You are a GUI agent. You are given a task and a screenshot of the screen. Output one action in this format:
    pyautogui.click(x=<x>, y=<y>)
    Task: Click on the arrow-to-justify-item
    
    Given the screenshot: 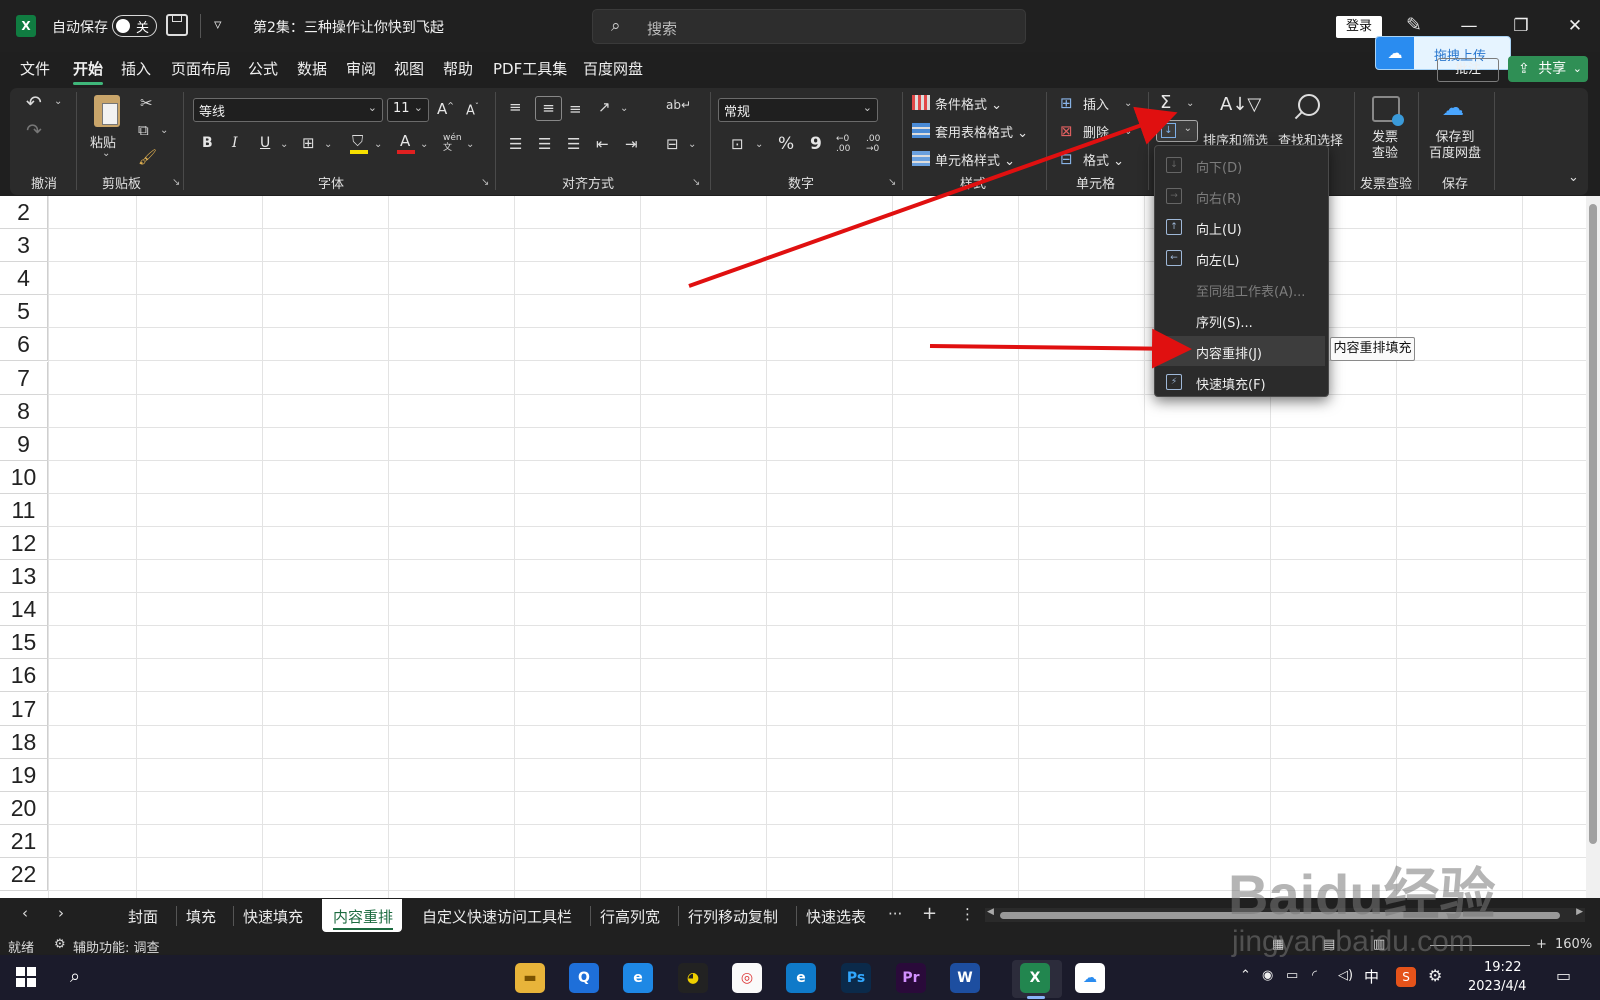 What is the action you would take?
    pyautogui.click(x=1060, y=348)
    